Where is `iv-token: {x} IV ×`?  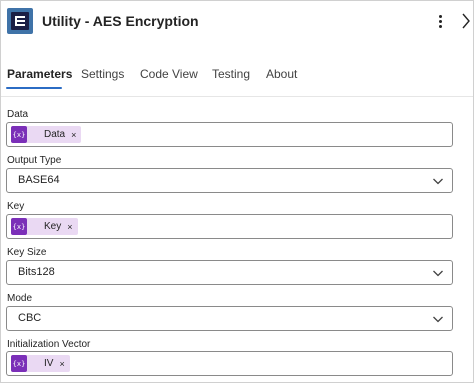 iv-token: {x} IV × is located at coordinates (40, 363).